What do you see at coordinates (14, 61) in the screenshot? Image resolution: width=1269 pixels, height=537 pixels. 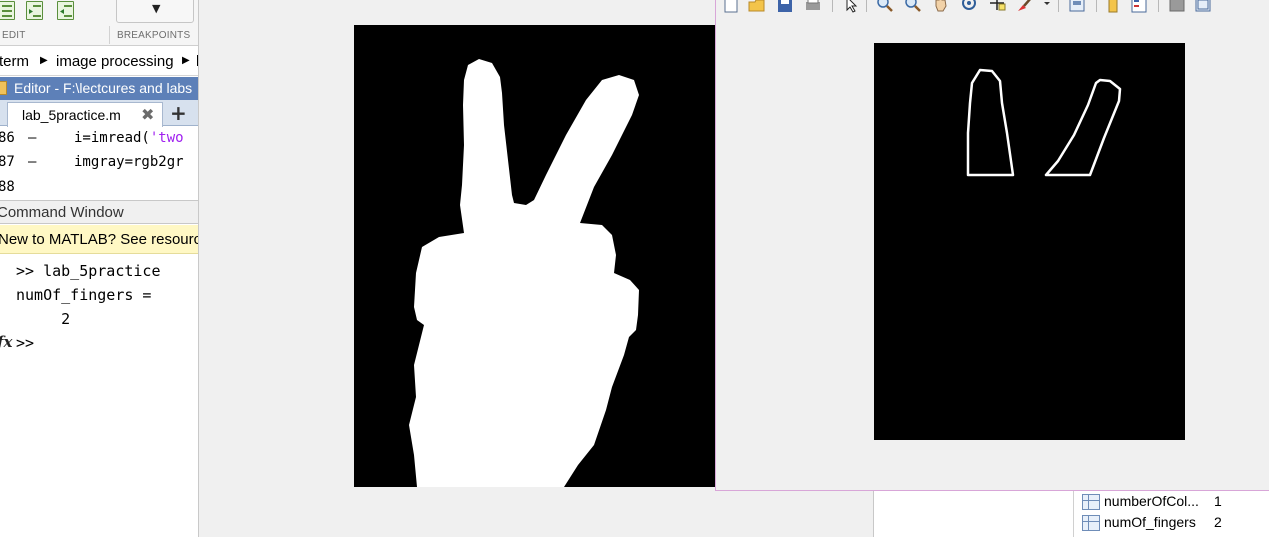 I see `breadcrumb-item: term` at bounding box center [14, 61].